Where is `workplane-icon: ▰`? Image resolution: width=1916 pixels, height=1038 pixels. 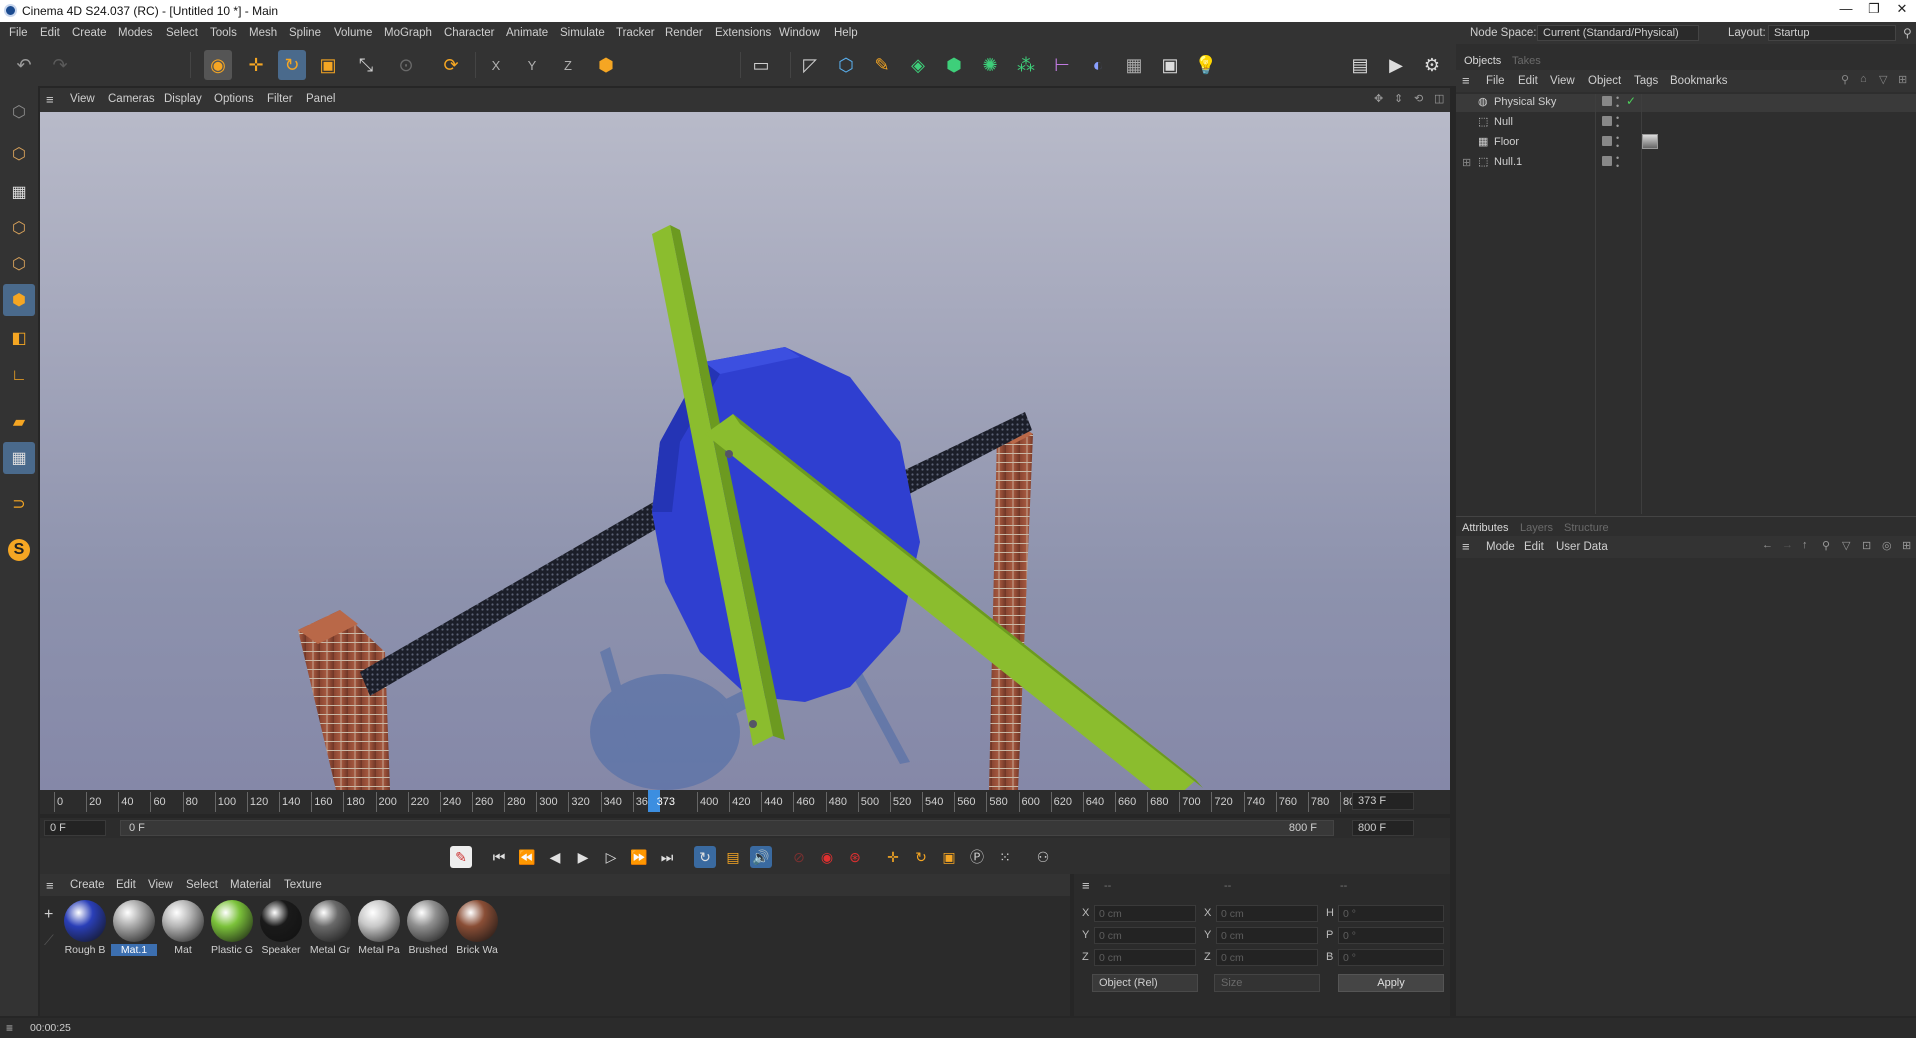 workplane-icon: ▰ is located at coordinates (19, 422).